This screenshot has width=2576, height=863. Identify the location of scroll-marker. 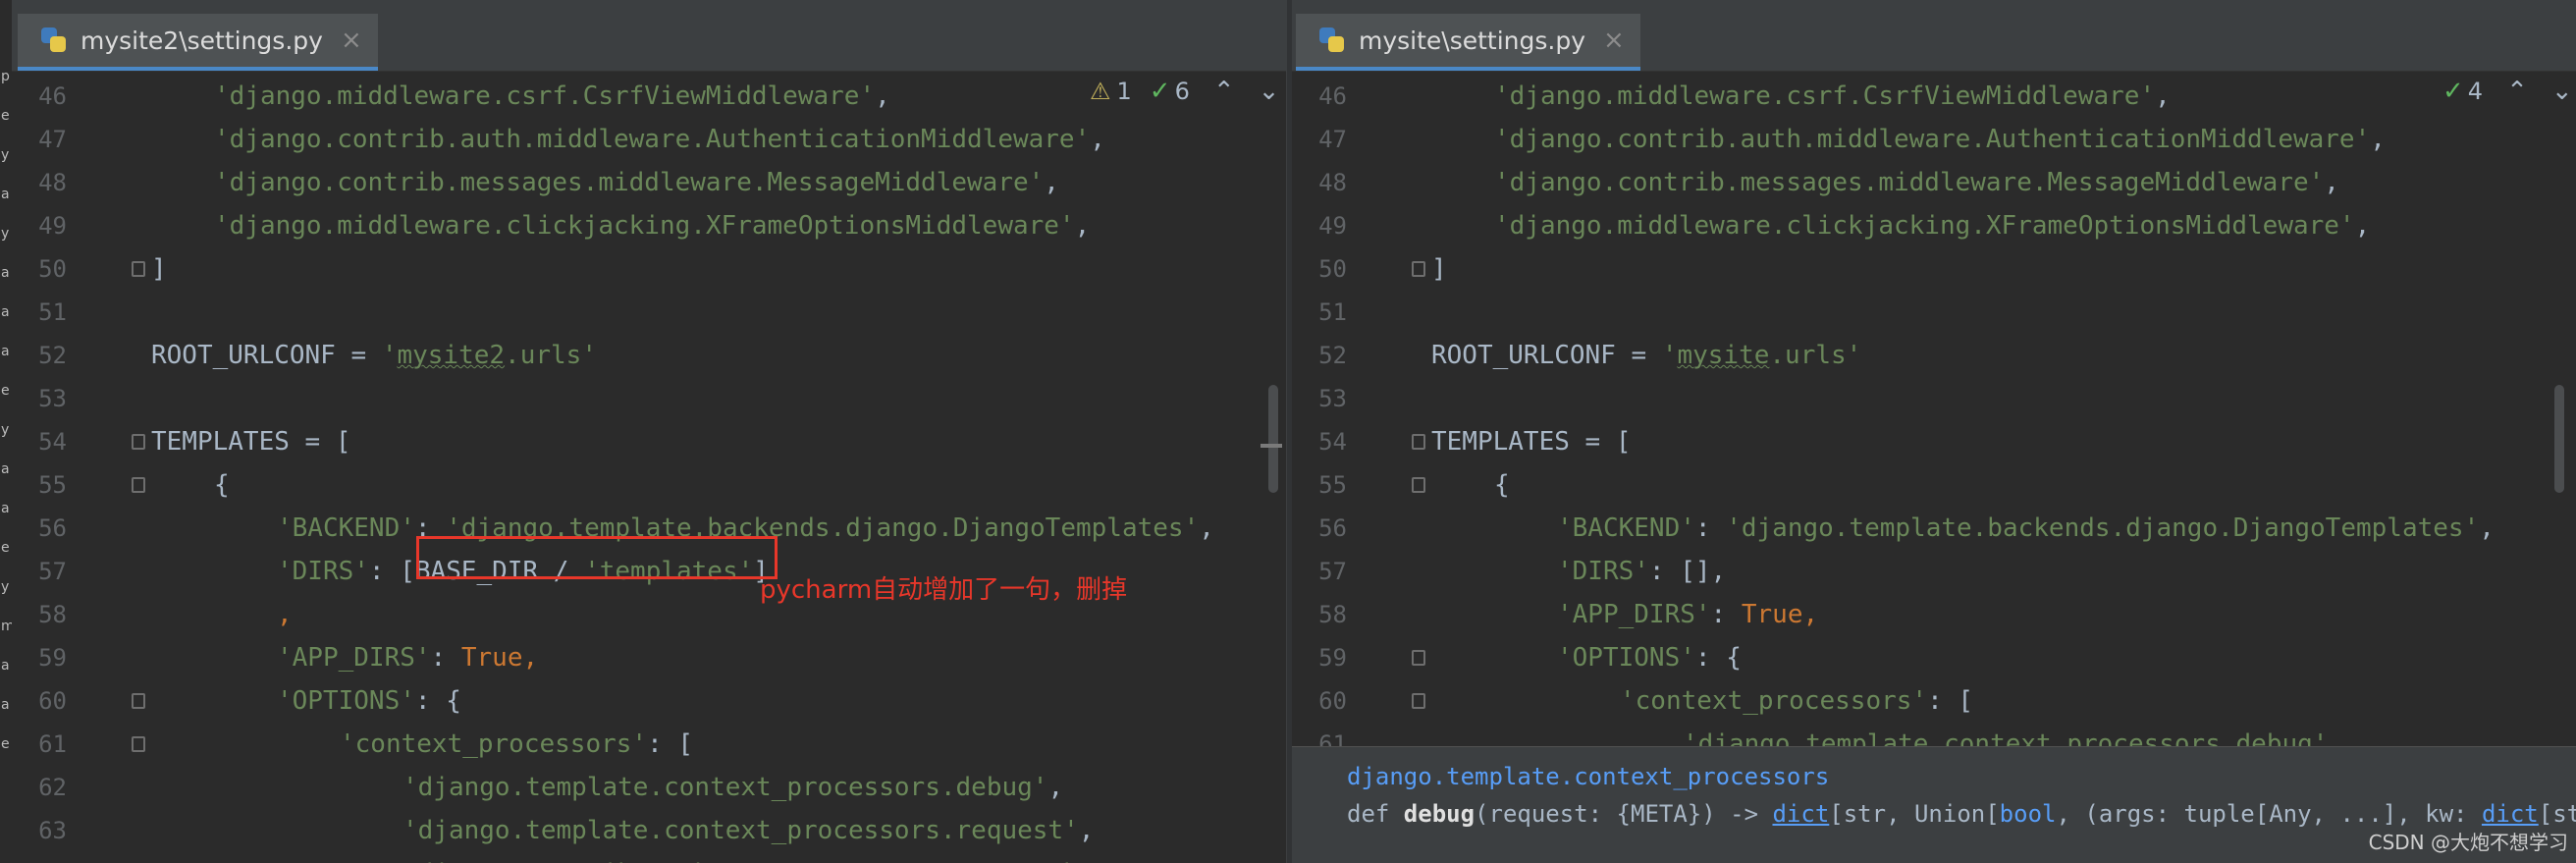
(1271, 446).